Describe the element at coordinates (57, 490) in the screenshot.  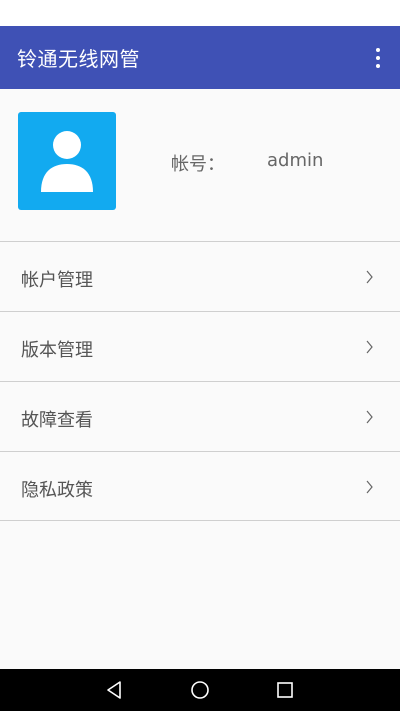
I see `menu-item-label: 隐私政策` at that location.